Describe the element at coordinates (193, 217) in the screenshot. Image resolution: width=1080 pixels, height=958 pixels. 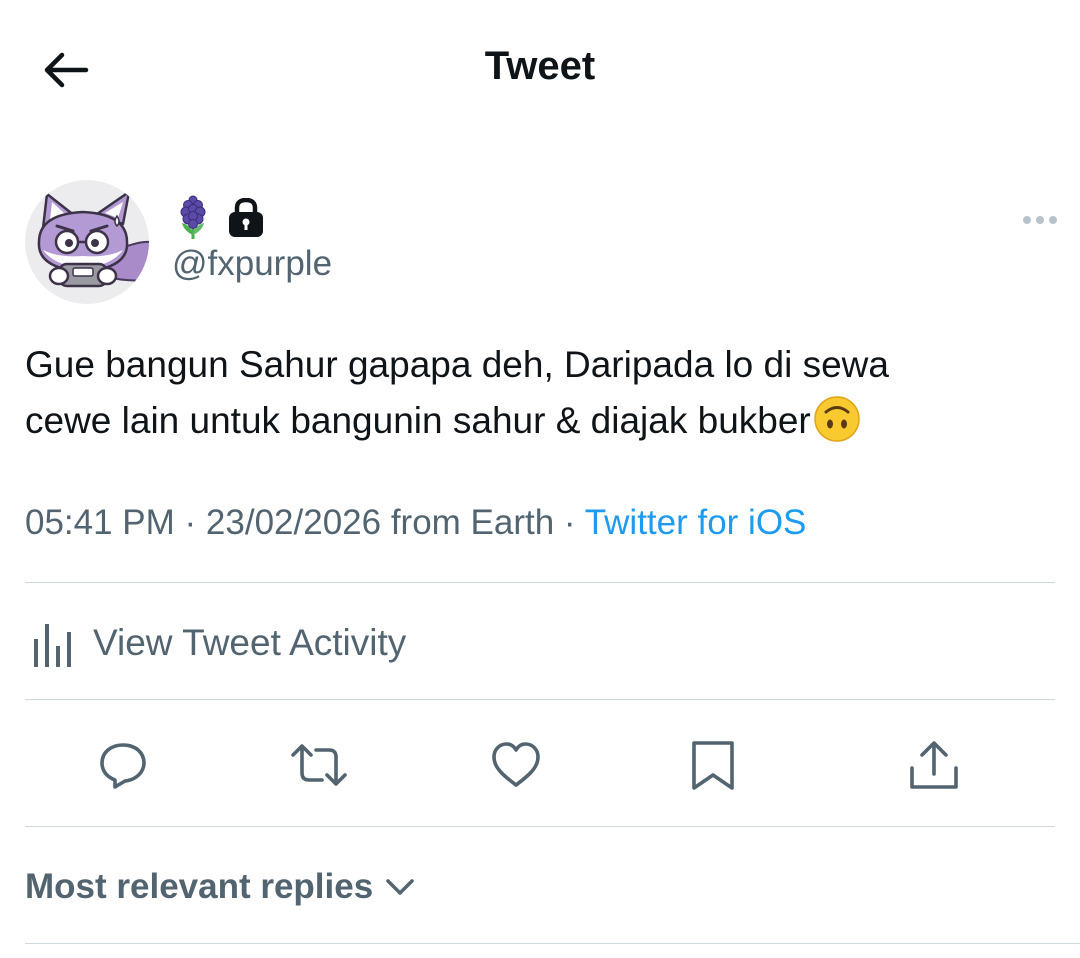
I see `hyacinth-emoji` at that location.